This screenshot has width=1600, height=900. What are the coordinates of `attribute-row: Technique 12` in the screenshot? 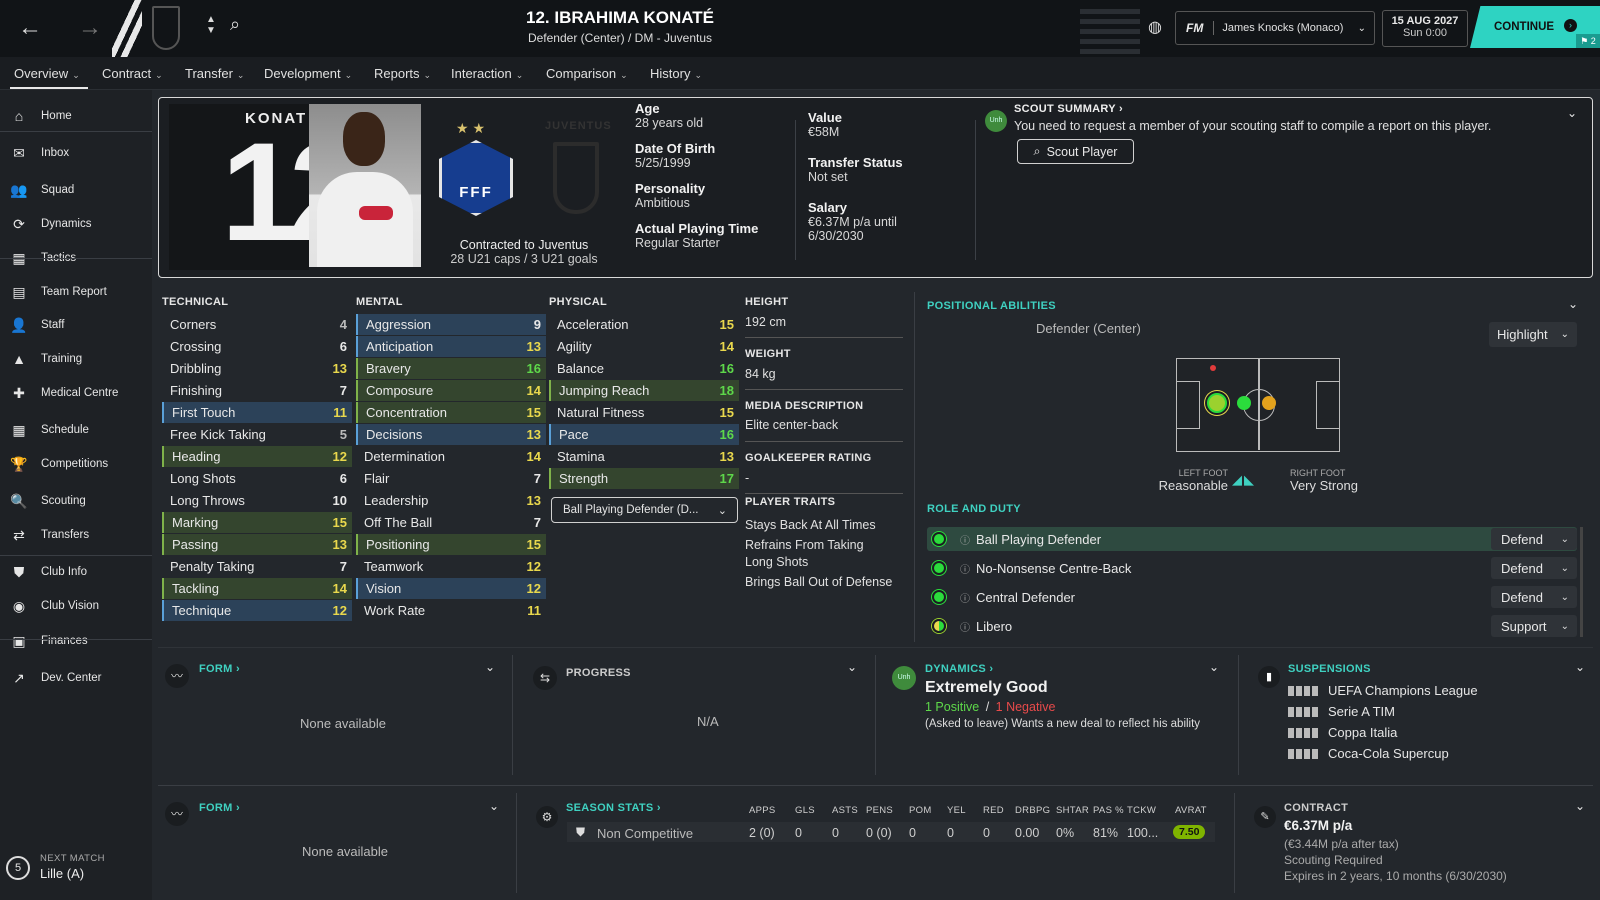 It's located at (257, 610).